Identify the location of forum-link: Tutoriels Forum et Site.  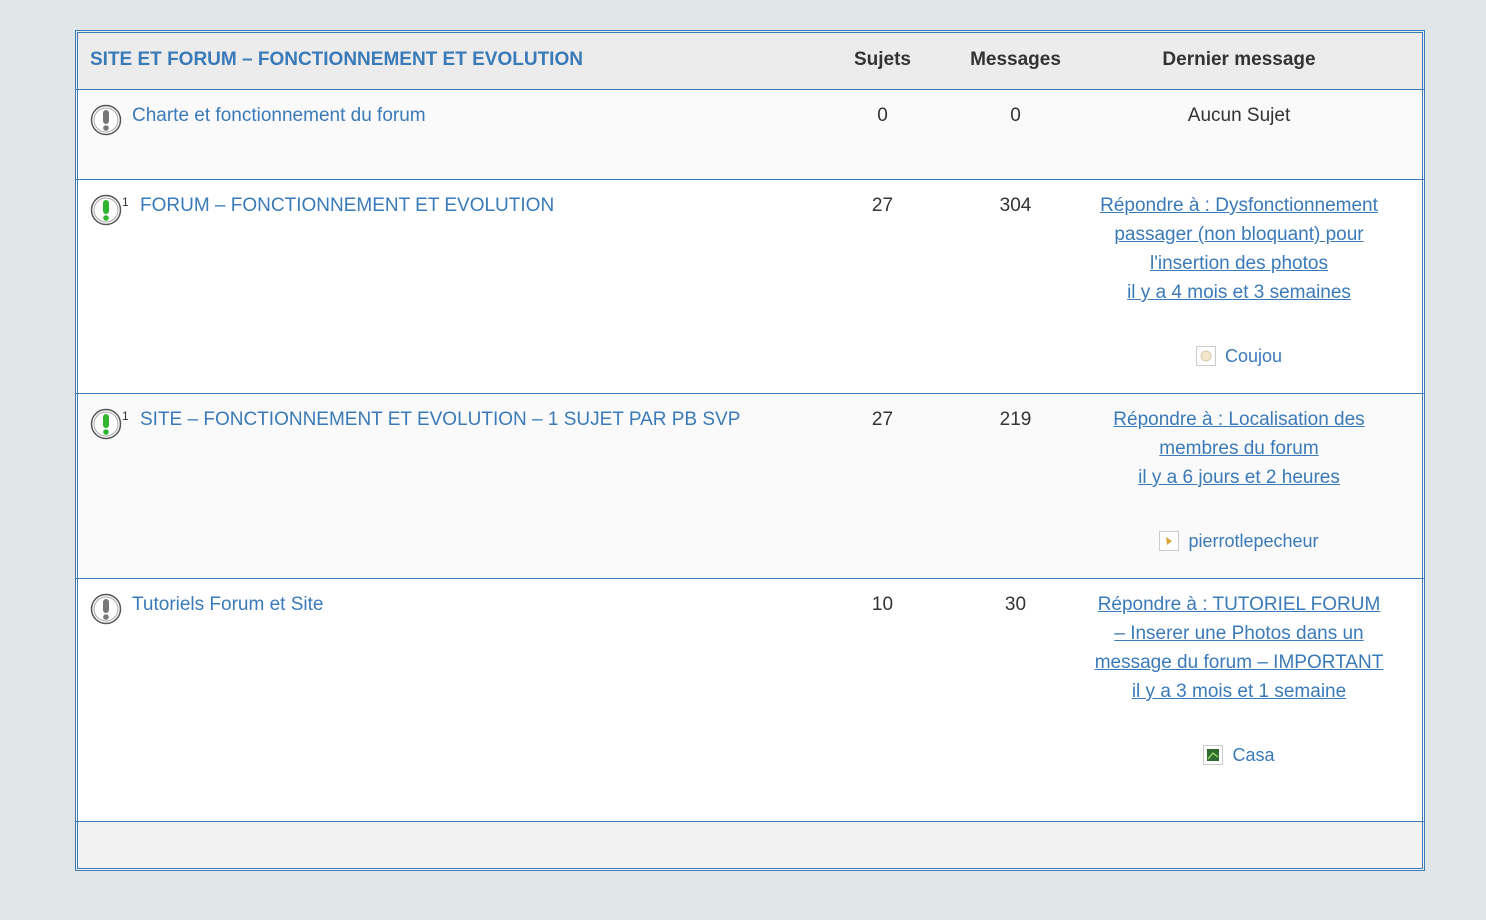
(227, 605).